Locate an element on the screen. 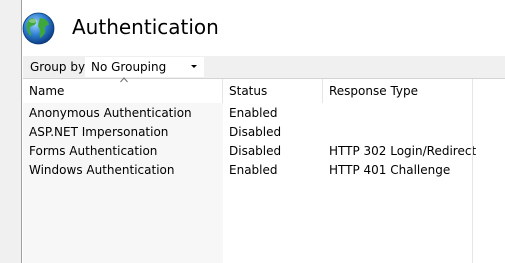 The width and height of the screenshot is (505, 263). column-header-status-label: Status is located at coordinates (248, 91).